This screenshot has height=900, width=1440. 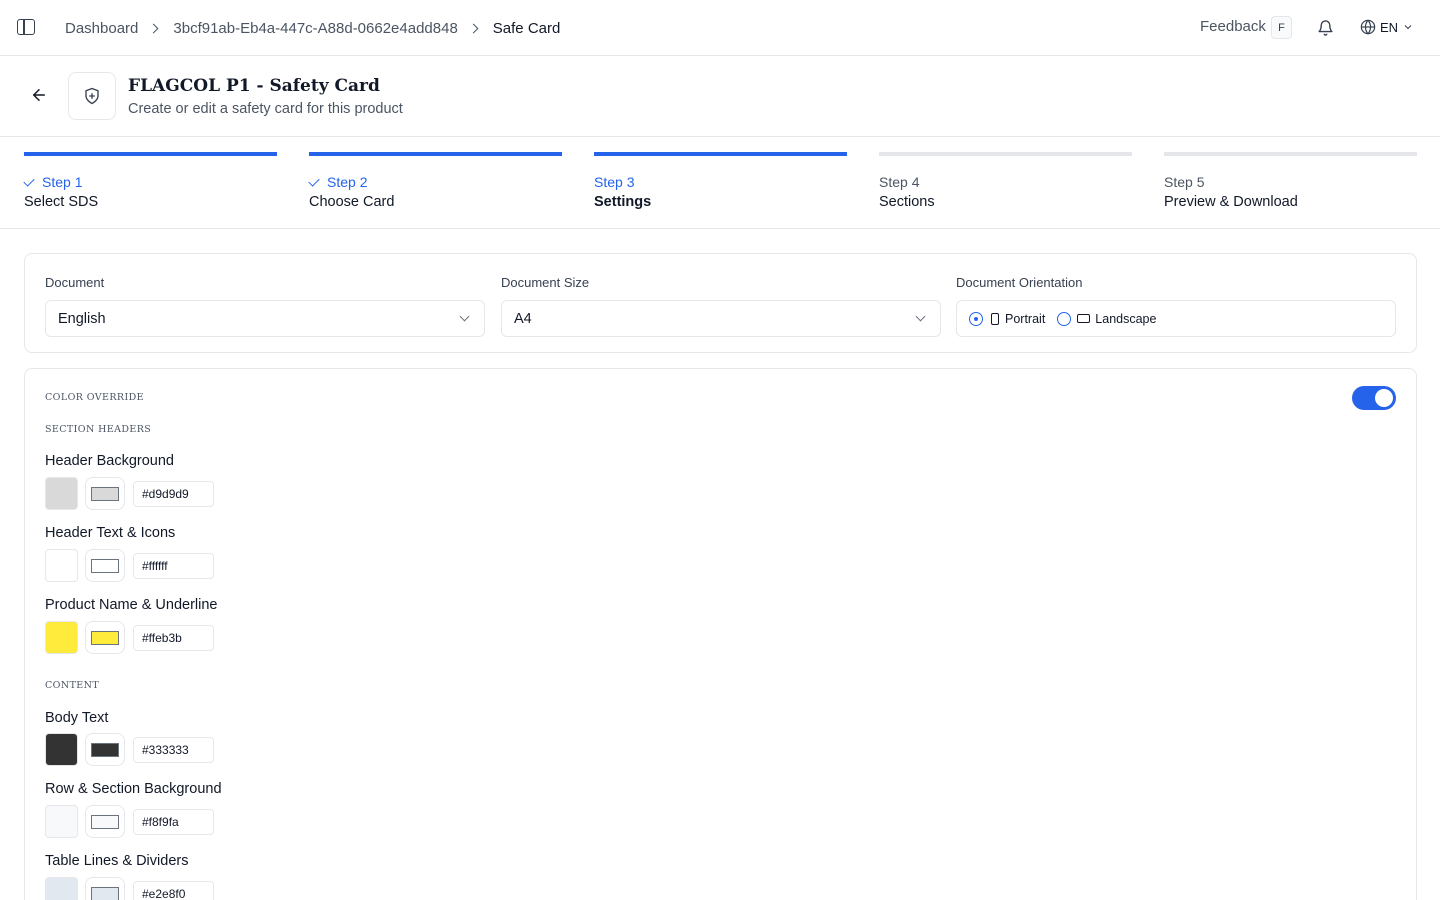 I want to click on product-name-underline-label: Product Name & Underline, so click(x=131, y=605).